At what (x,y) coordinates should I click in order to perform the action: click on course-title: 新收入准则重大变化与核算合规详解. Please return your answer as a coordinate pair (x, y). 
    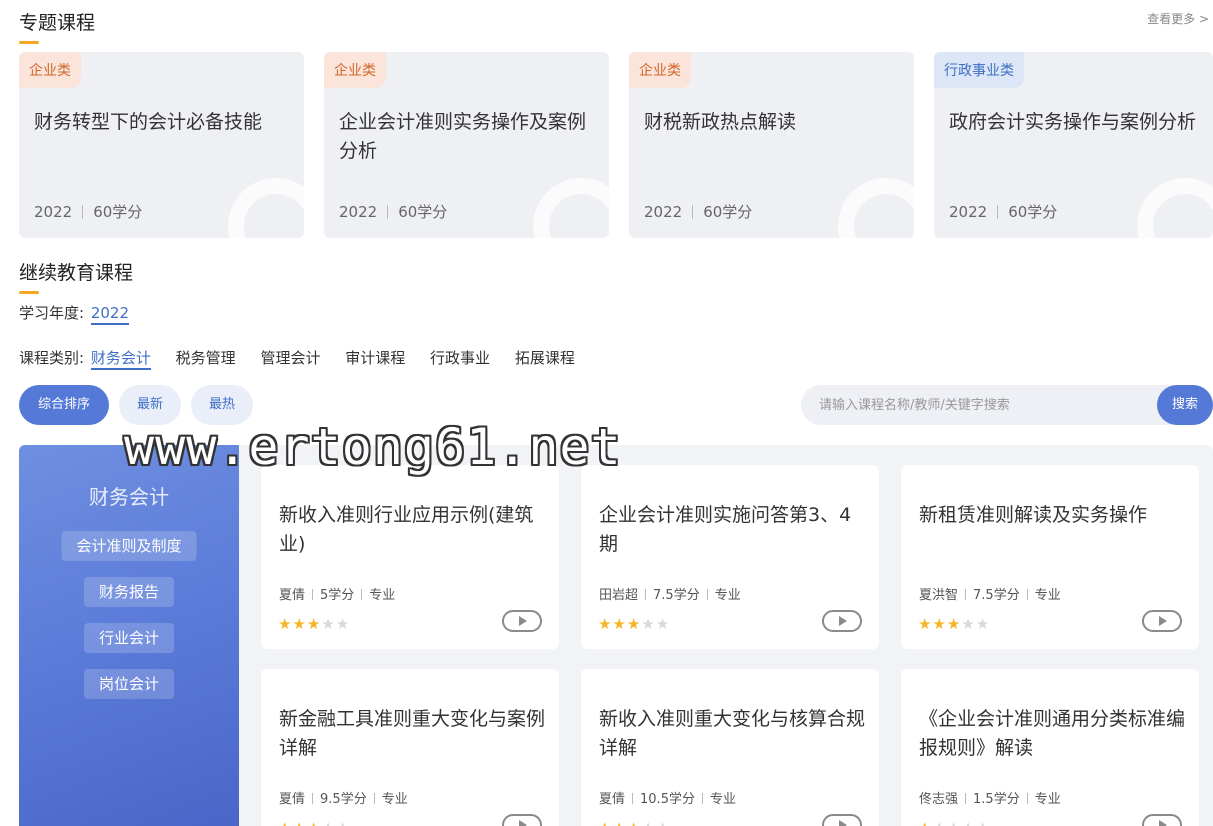
    Looking at the image, I should click on (732, 733).